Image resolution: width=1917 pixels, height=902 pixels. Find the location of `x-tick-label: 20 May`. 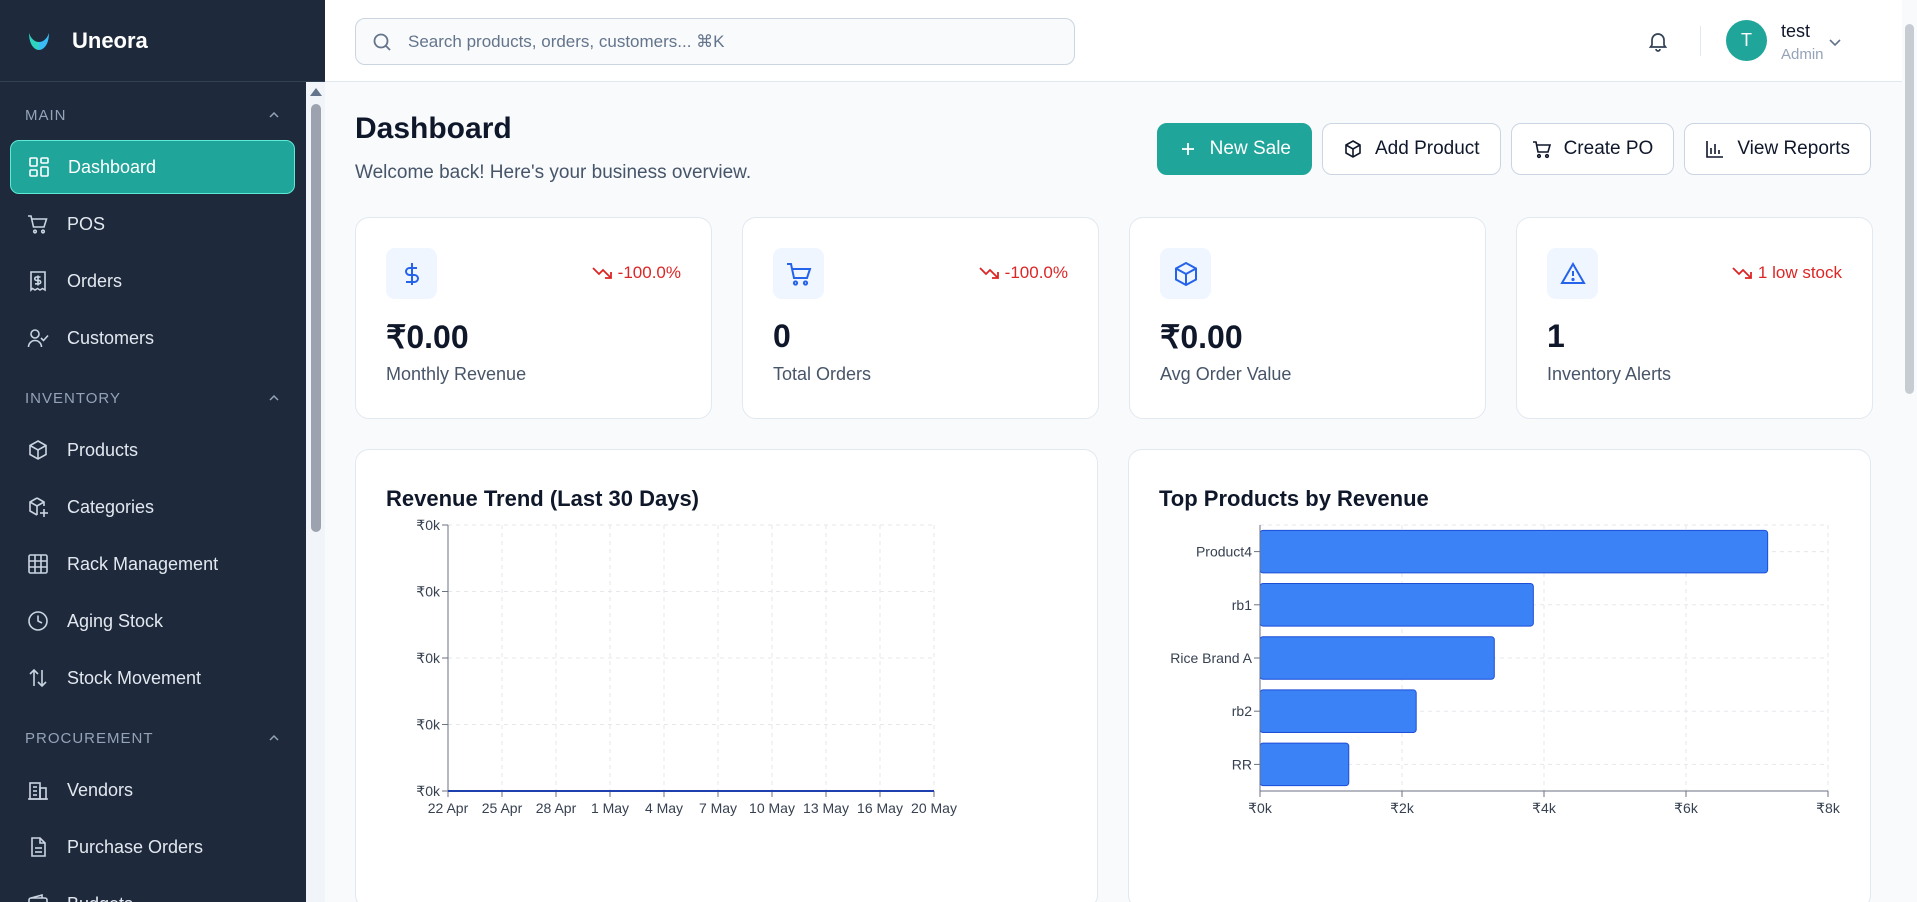

x-tick-label: 20 May is located at coordinates (934, 808).